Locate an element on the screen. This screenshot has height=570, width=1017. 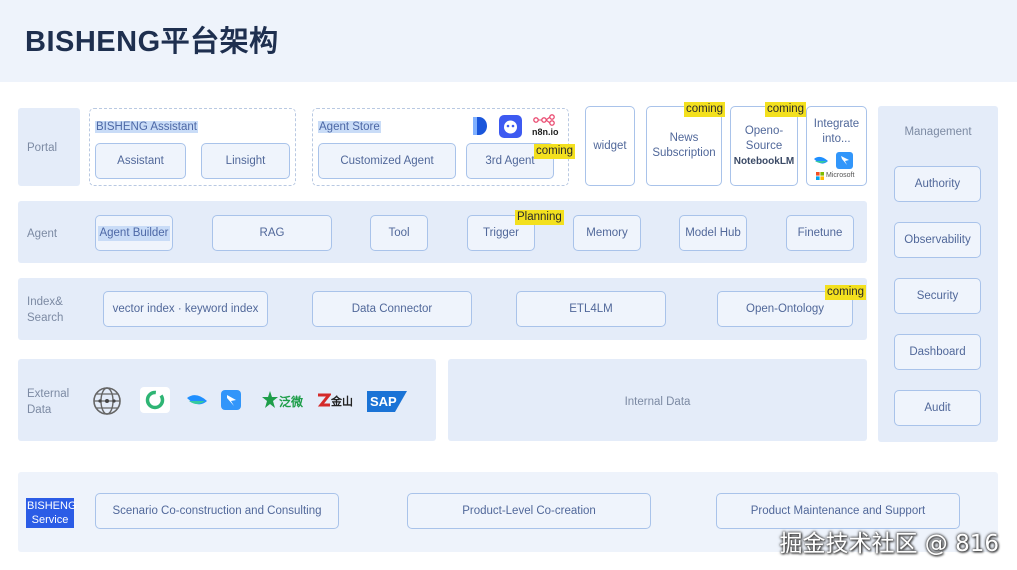
portal-label: Portal is located at coordinates (42, 148).